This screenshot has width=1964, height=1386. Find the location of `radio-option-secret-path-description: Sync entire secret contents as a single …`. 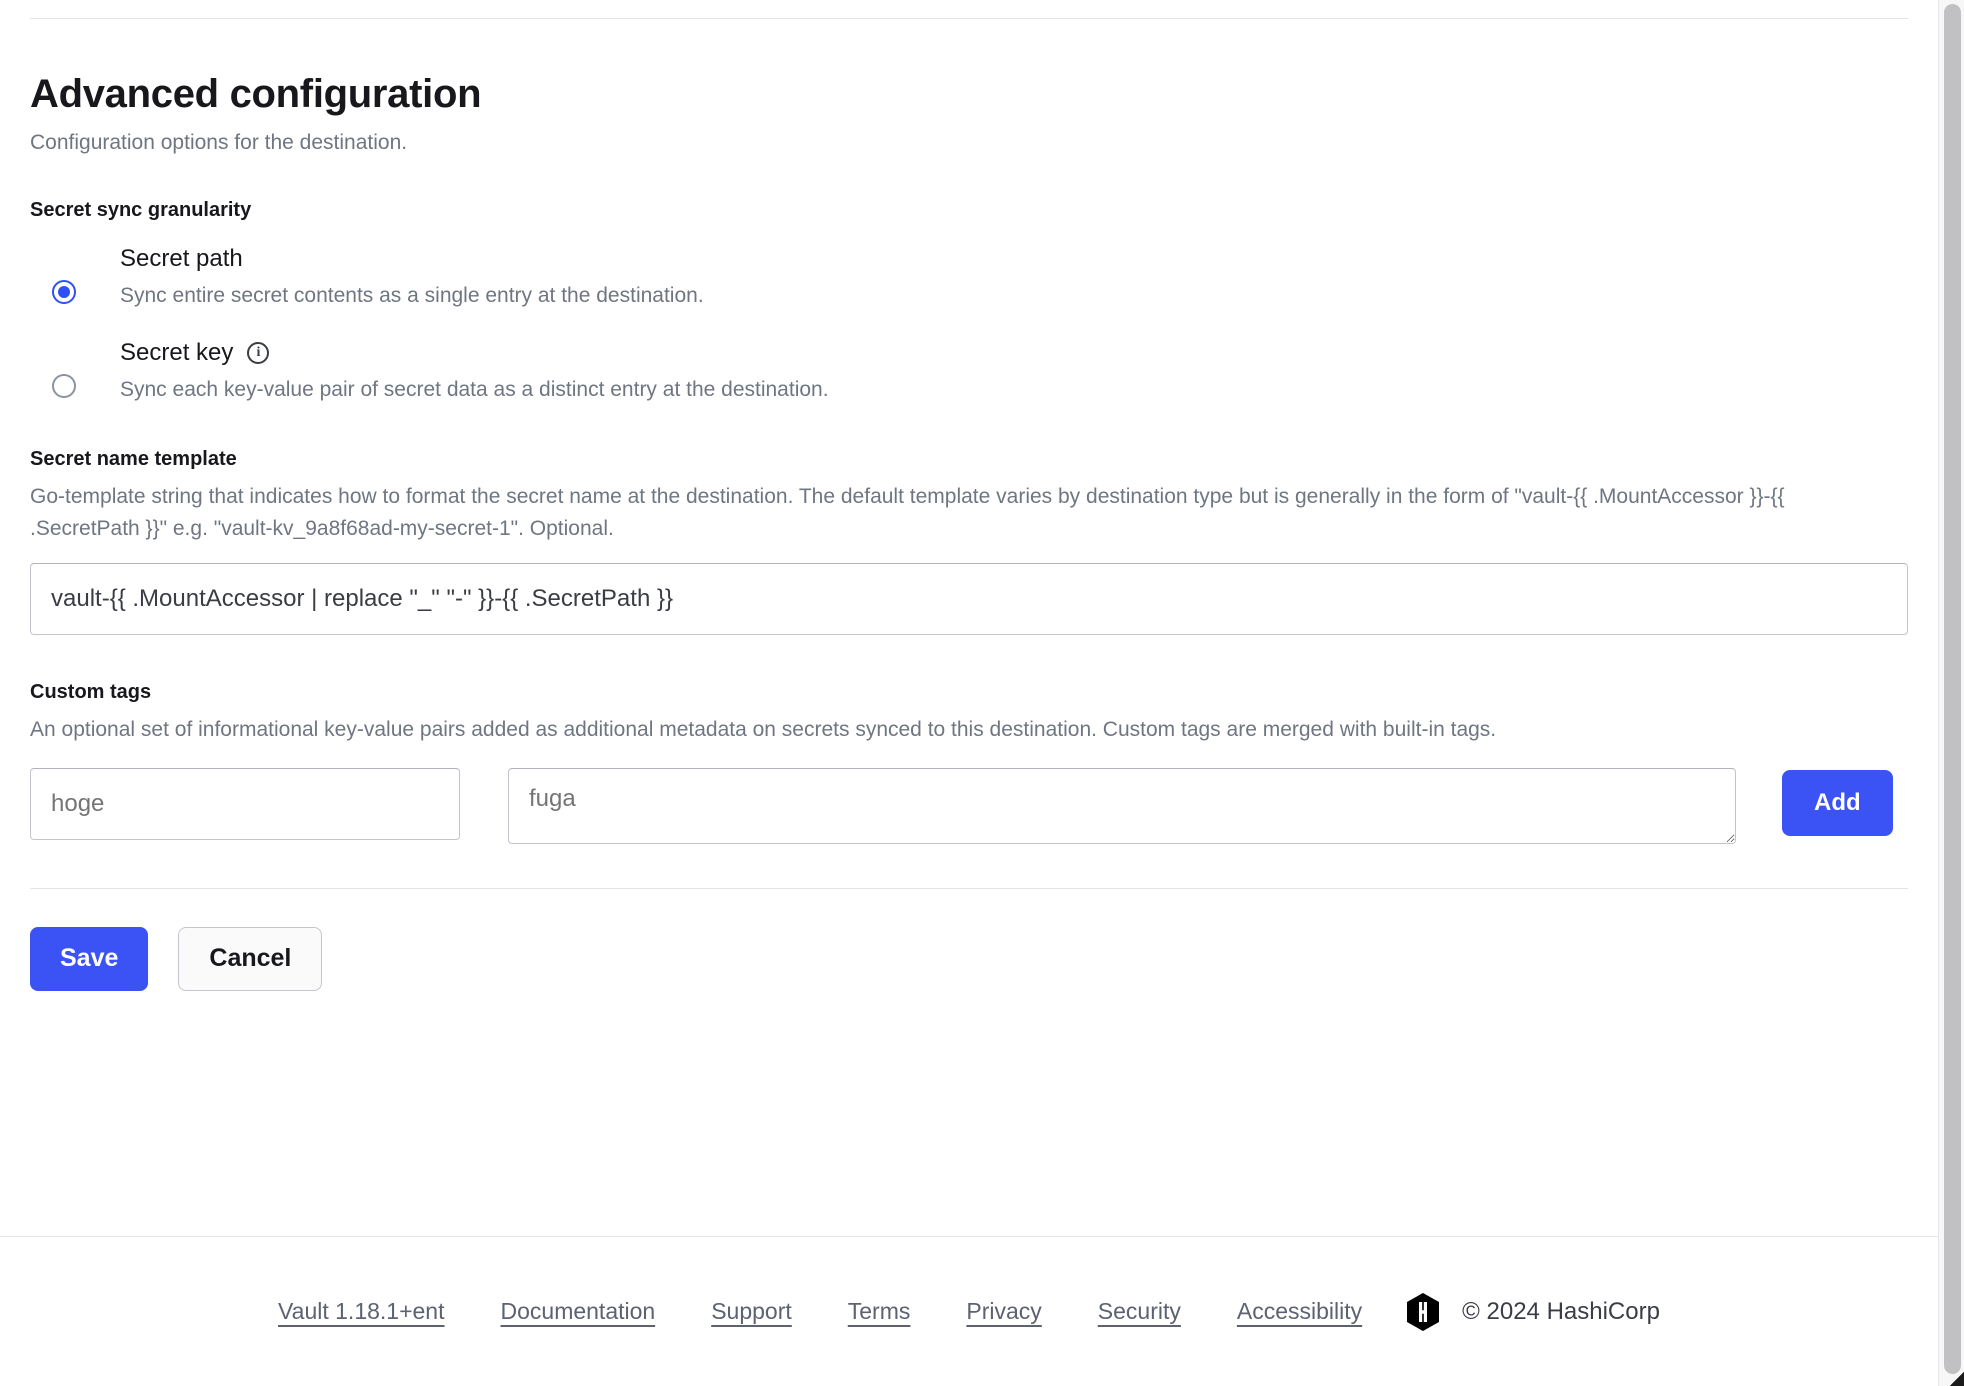

radio-option-secret-path-description: Sync entire secret contents as a single … is located at coordinates (412, 295).